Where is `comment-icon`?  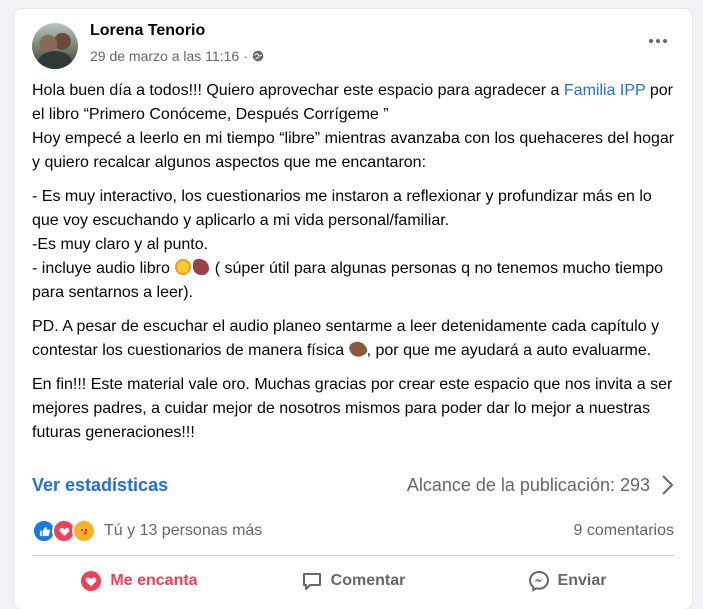 comment-icon is located at coordinates (311, 581).